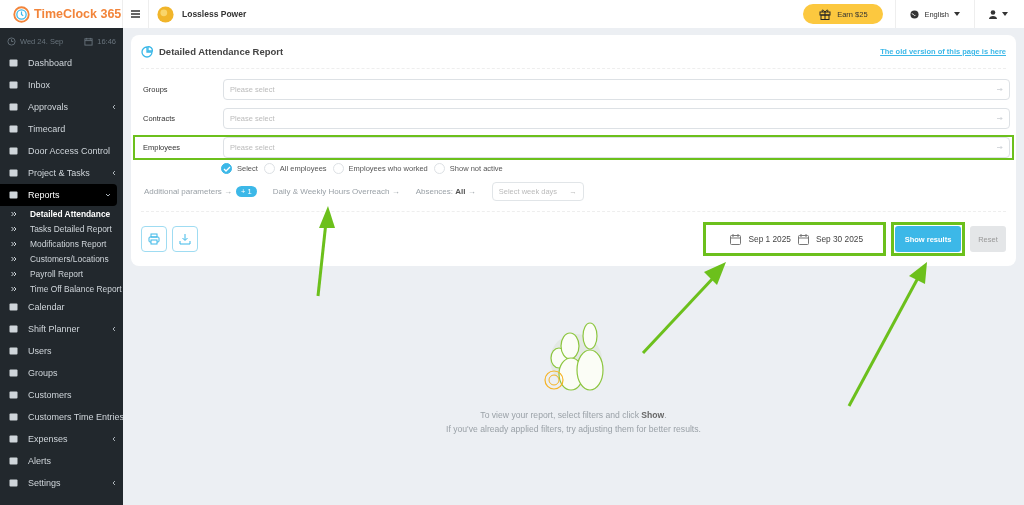 The width and height of the screenshot is (1024, 505). Describe the element at coordinates (61, 258) in the screenshot. I see `submenu-item: Customers/Locations` at that location.